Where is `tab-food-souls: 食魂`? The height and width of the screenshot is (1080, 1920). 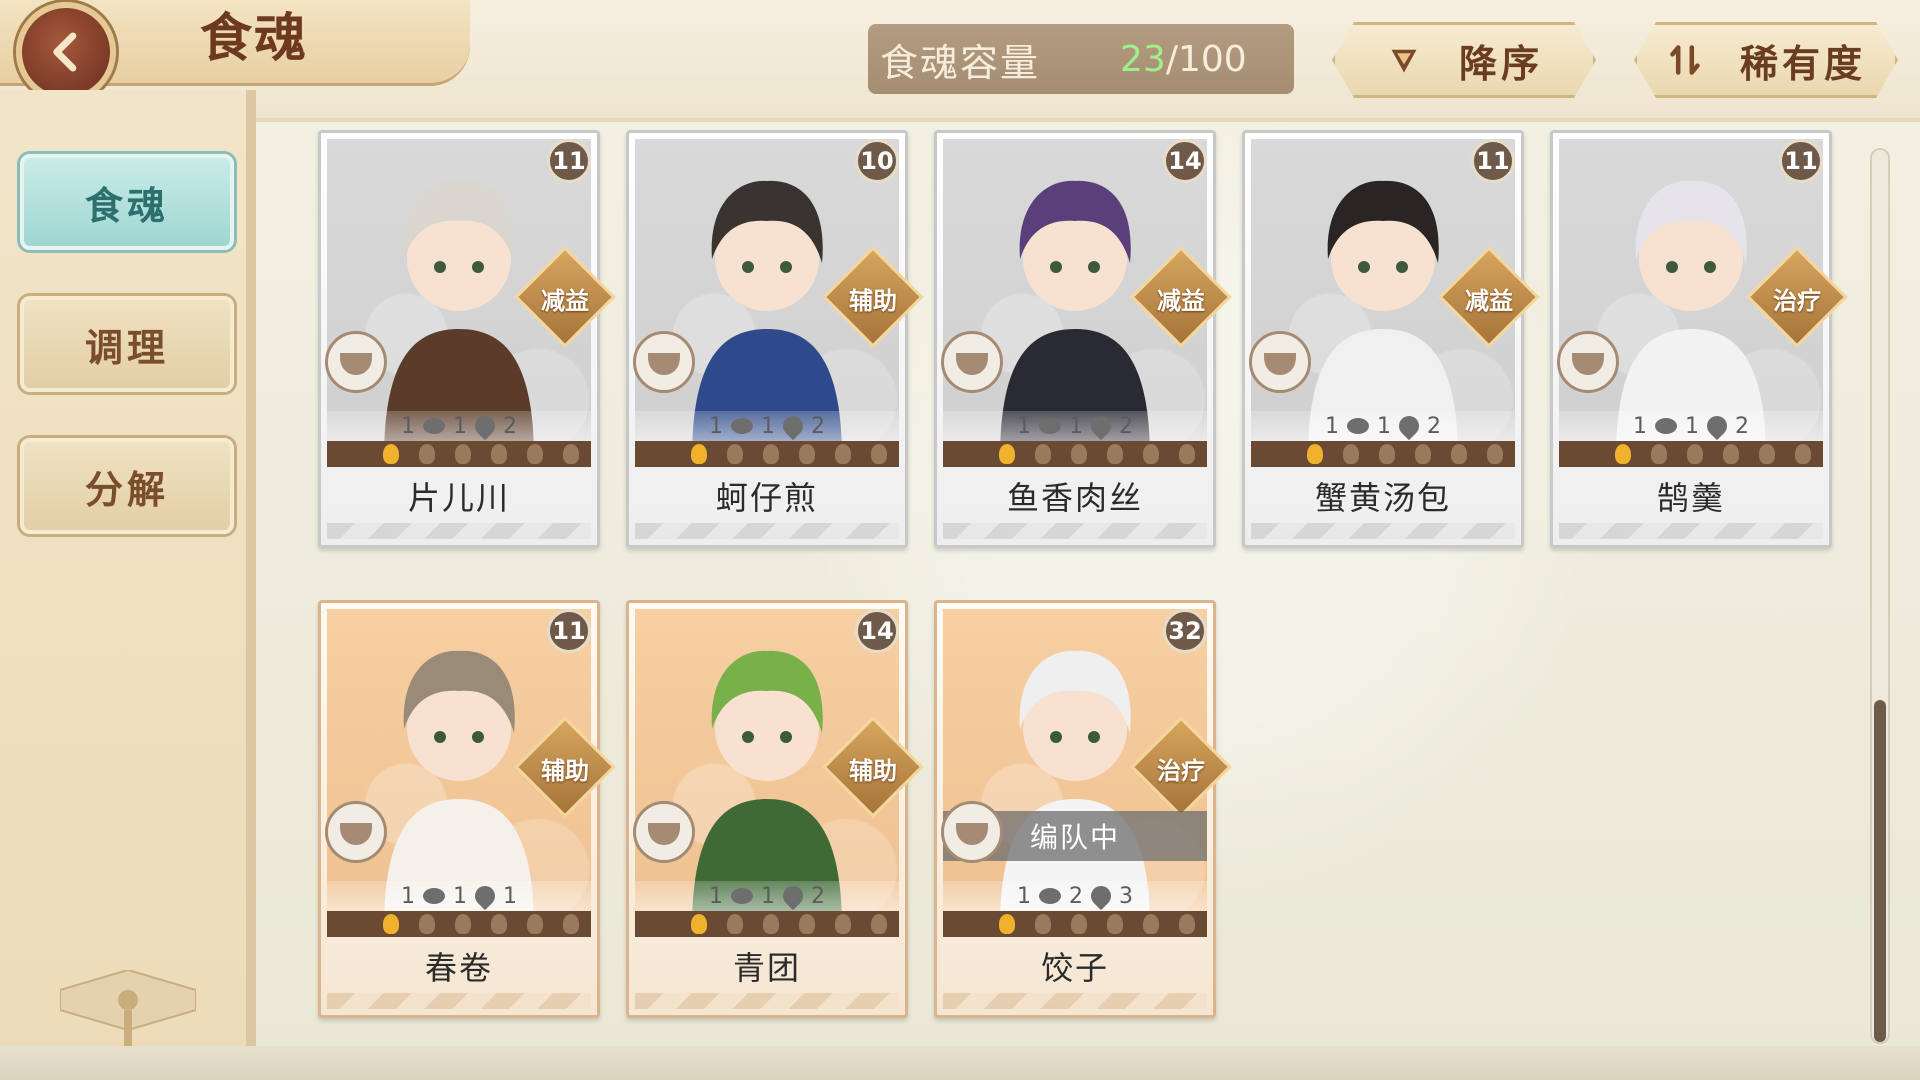 tab-food-souls: 食魂 is located at coordinates (127, 202).